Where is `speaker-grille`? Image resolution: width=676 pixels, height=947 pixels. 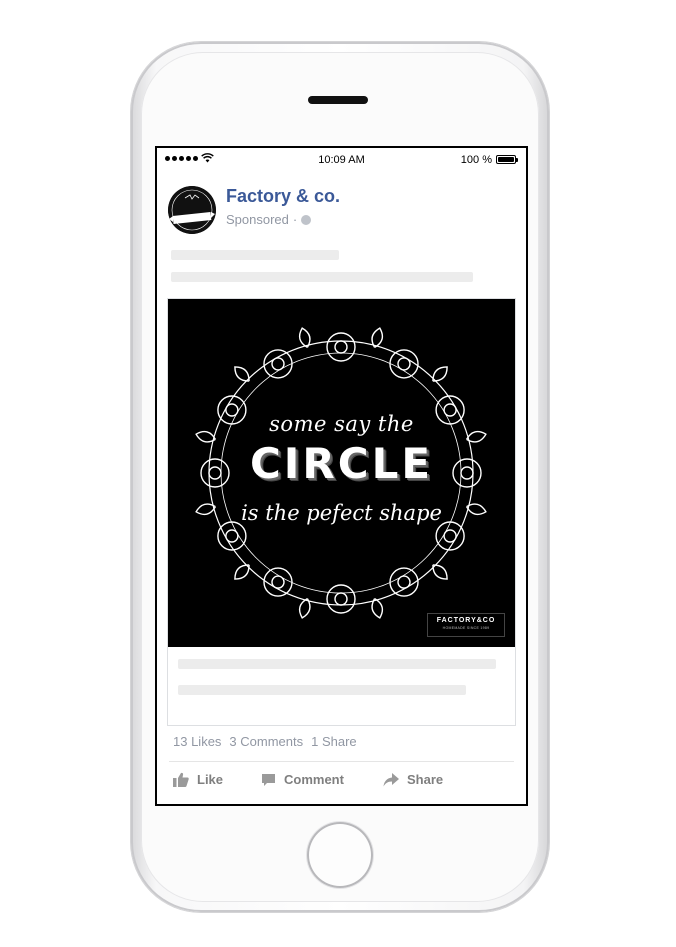 speaker-grille is located at coordinates (338, 100).